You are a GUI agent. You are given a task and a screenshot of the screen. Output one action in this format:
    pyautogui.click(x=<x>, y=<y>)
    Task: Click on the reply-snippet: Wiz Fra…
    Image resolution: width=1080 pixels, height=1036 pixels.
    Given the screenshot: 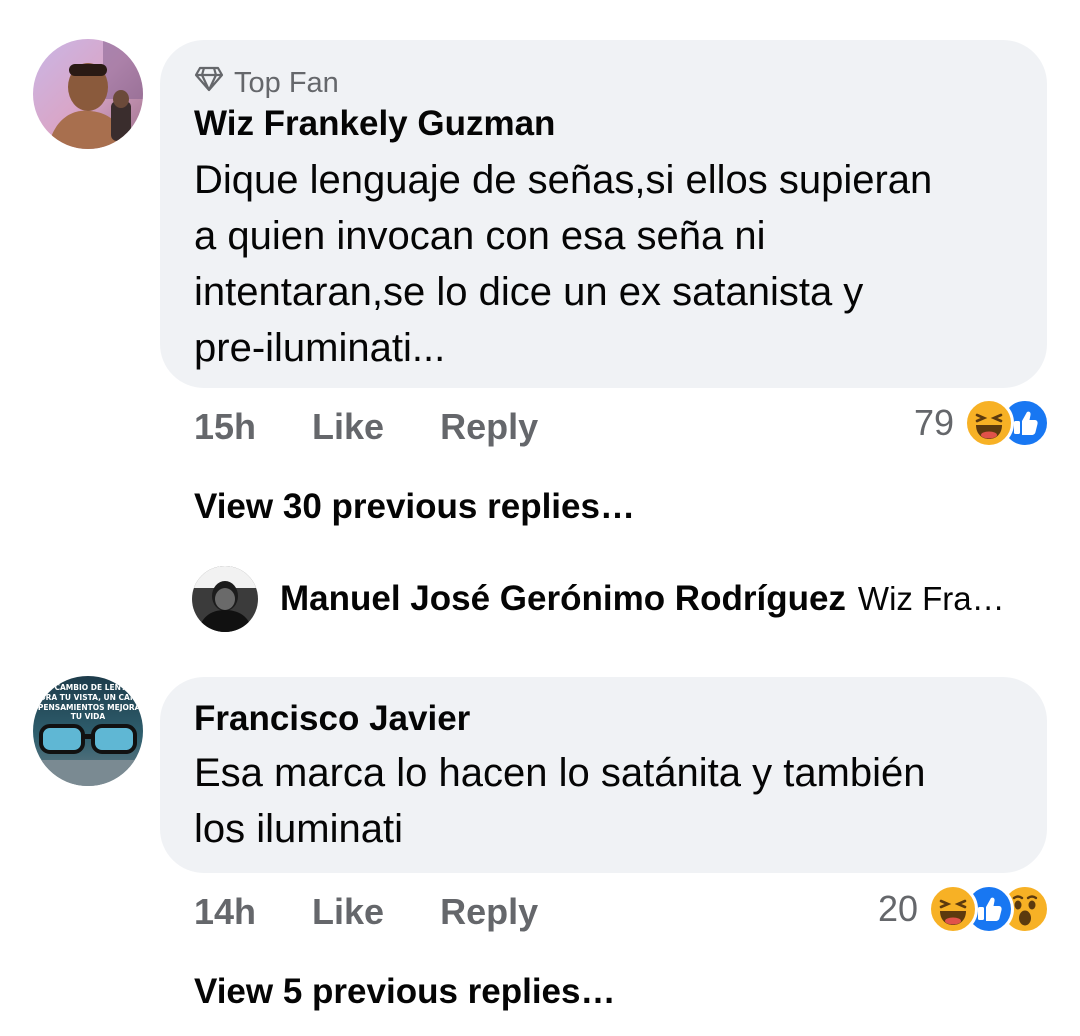 What is the action you would take?
    pyautogui.click(x=931, y=598)
    